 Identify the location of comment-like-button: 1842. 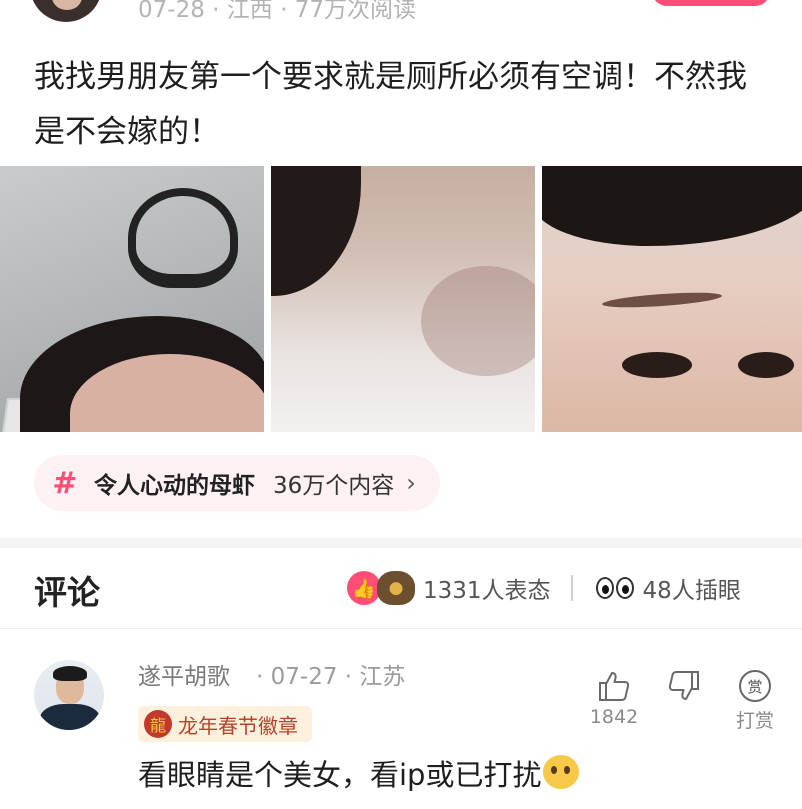
(614, 699).